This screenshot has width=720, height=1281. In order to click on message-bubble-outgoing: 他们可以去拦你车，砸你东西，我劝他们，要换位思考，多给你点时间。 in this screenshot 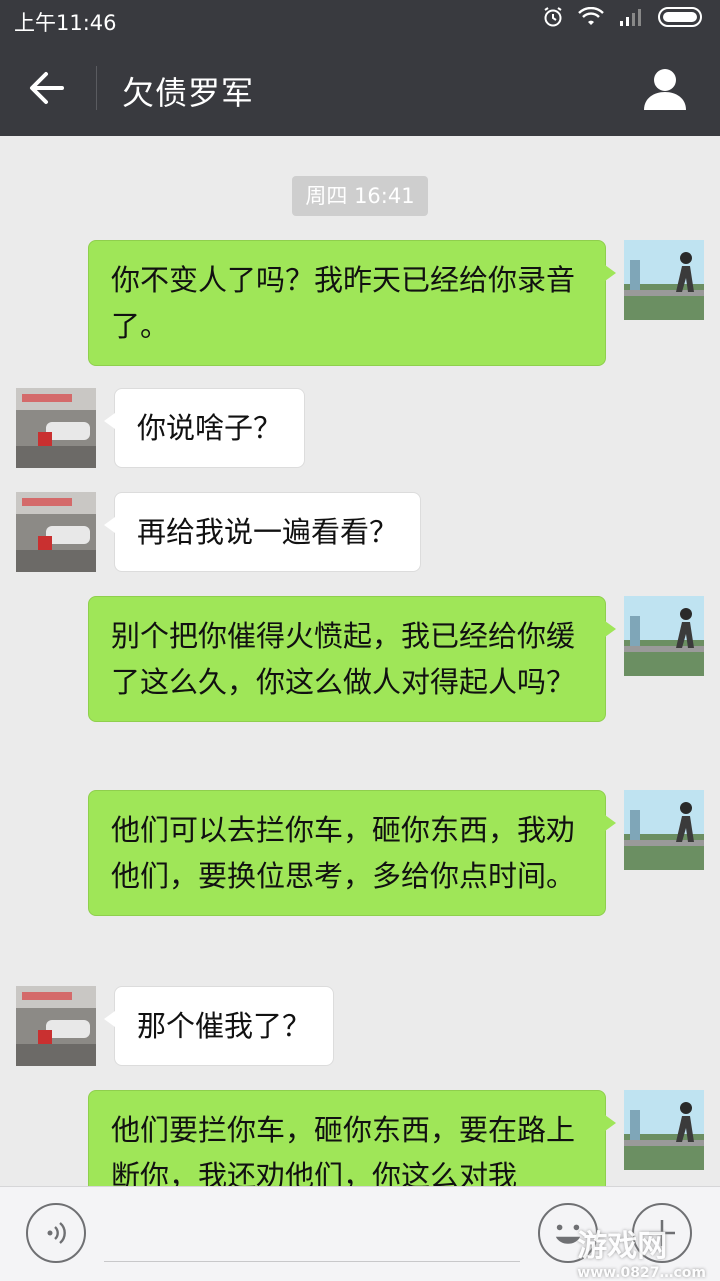, I will do `click(352, 853)`.